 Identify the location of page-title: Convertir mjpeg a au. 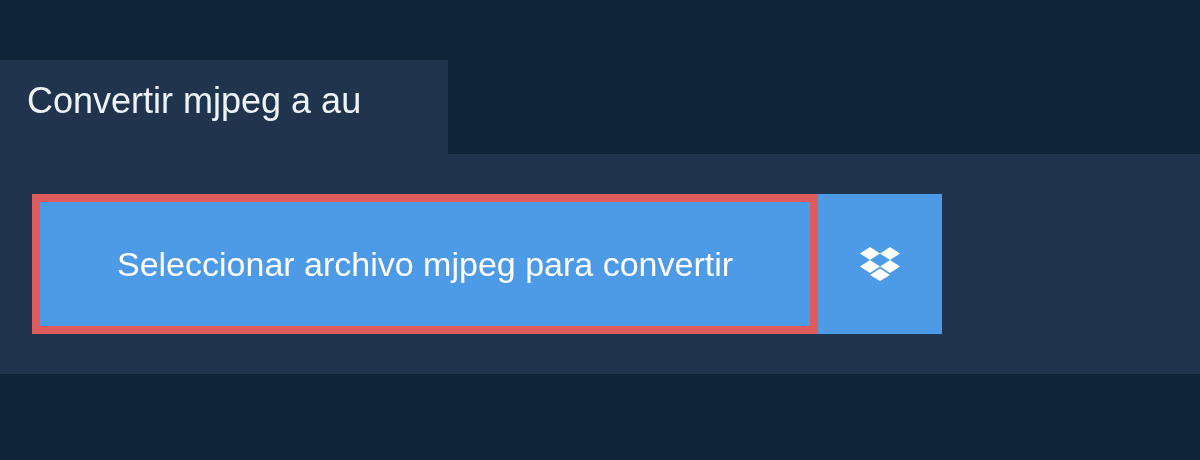
(224, 107).